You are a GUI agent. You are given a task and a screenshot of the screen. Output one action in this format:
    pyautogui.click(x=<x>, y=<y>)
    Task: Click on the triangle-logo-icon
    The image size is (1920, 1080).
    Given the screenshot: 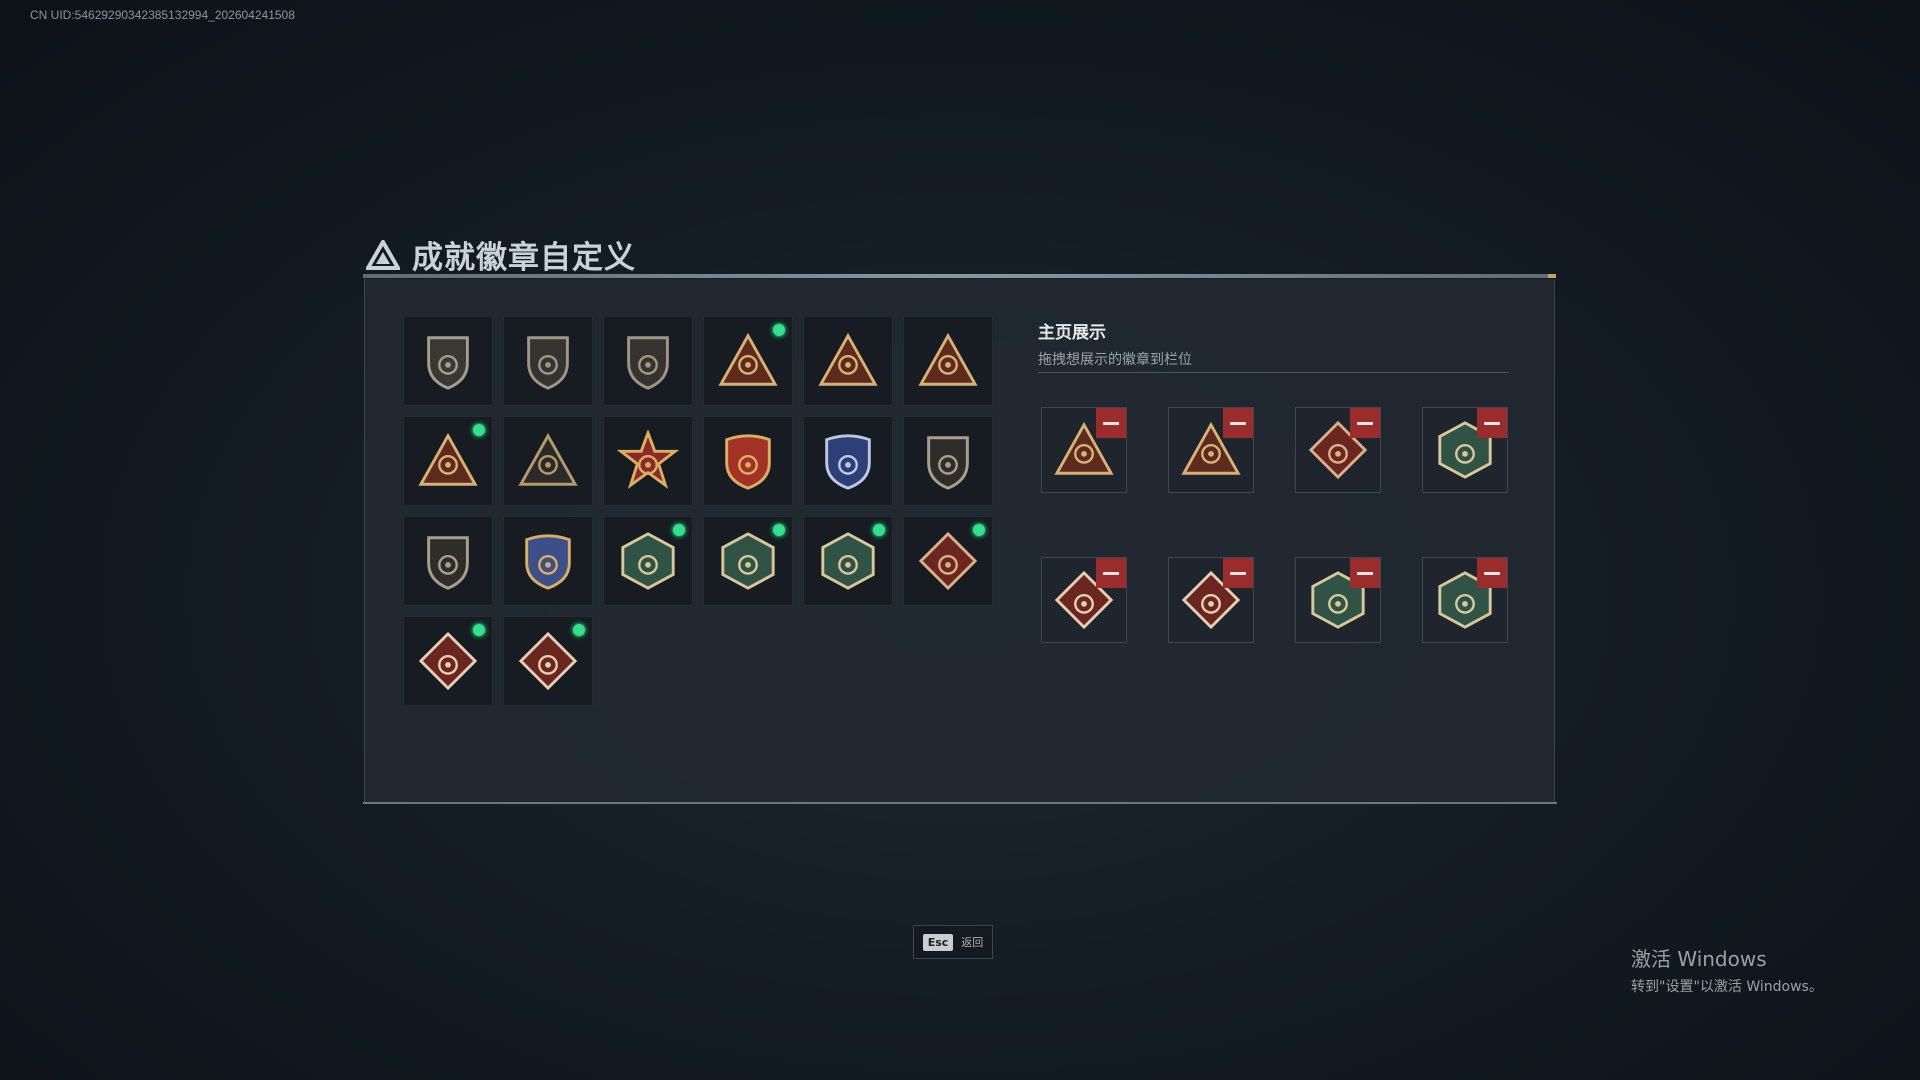 What is the action you would take?
    pyautogui.click(x=383, y=254)
    